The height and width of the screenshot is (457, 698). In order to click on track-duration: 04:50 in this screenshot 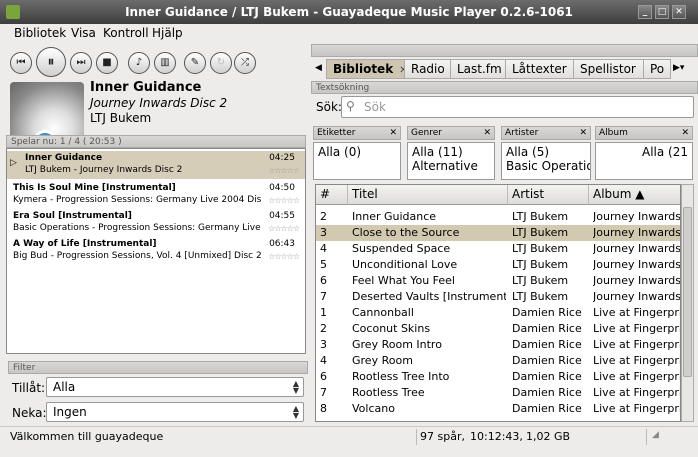, I will do `click(282, 188)`.